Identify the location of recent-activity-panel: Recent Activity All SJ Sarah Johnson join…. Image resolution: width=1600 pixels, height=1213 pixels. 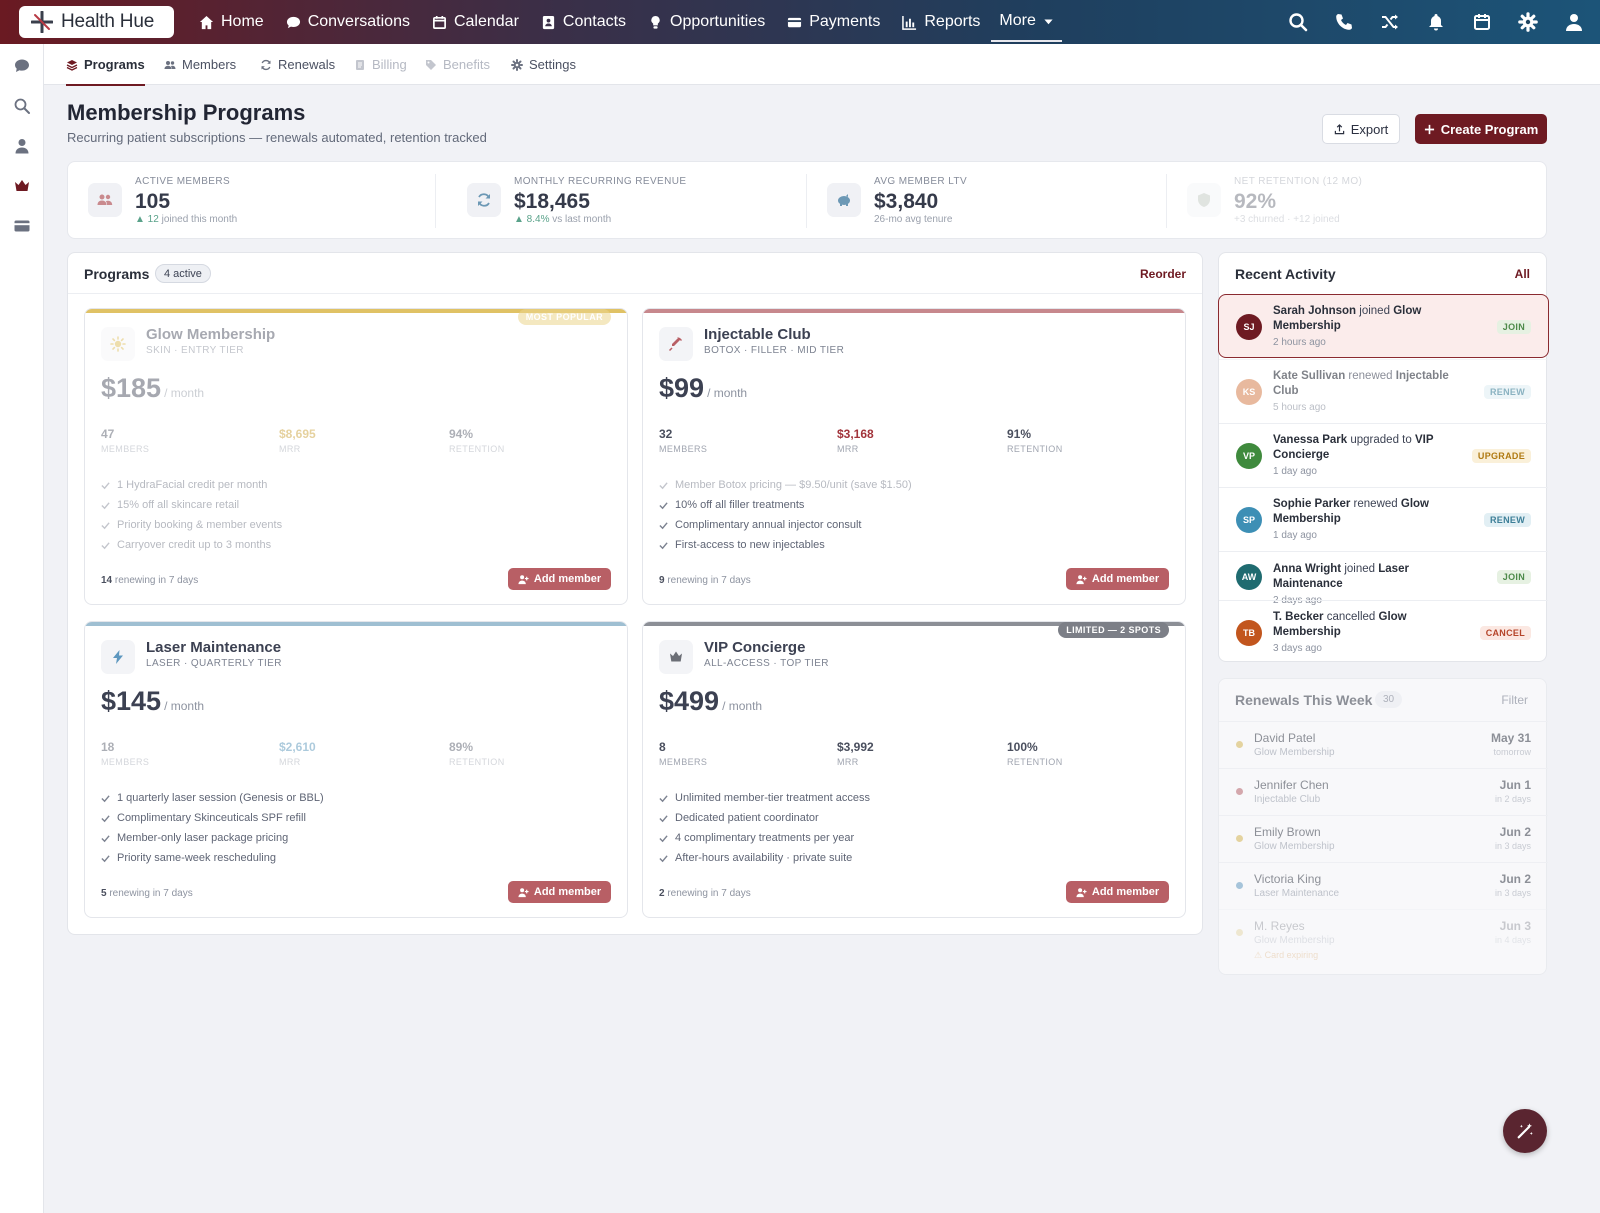
(1383, 457).